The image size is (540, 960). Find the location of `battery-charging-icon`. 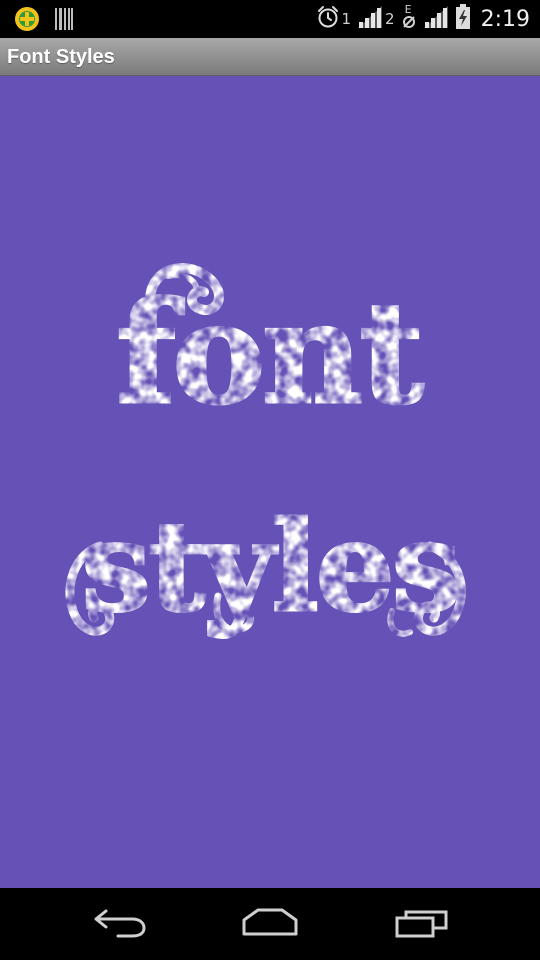

battery-charging-icon is located at coordinates (463, 19).